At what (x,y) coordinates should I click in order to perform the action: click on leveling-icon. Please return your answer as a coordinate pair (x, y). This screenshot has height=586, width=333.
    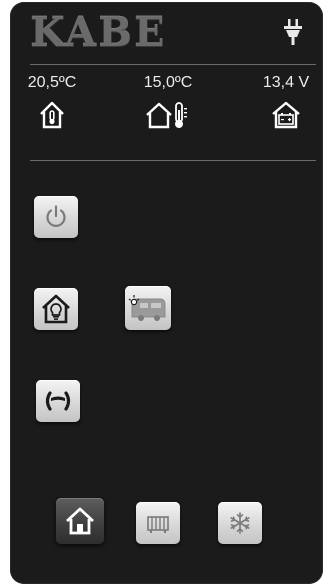
    Looking at the image, I should click on (58, 401).